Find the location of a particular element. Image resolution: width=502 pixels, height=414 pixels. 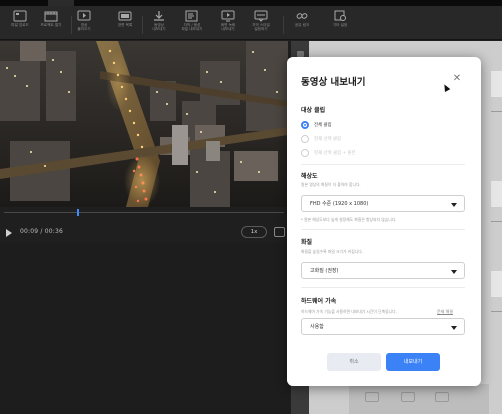

quality-heading: 화질 is located at coordinates (307, 242).